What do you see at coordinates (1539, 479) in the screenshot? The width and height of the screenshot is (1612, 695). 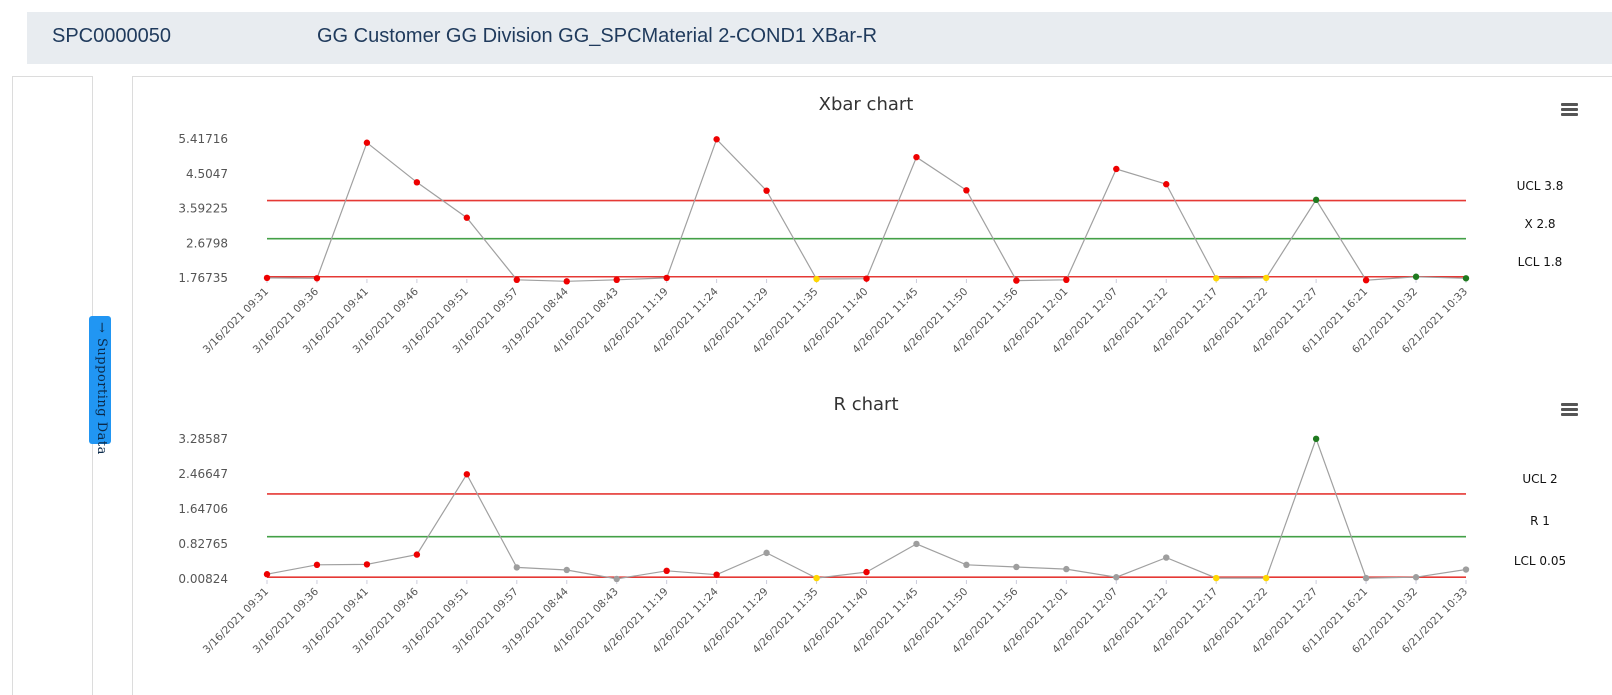 I see `control-limit-label: UCL 2` at bounding box center [1539, 479].